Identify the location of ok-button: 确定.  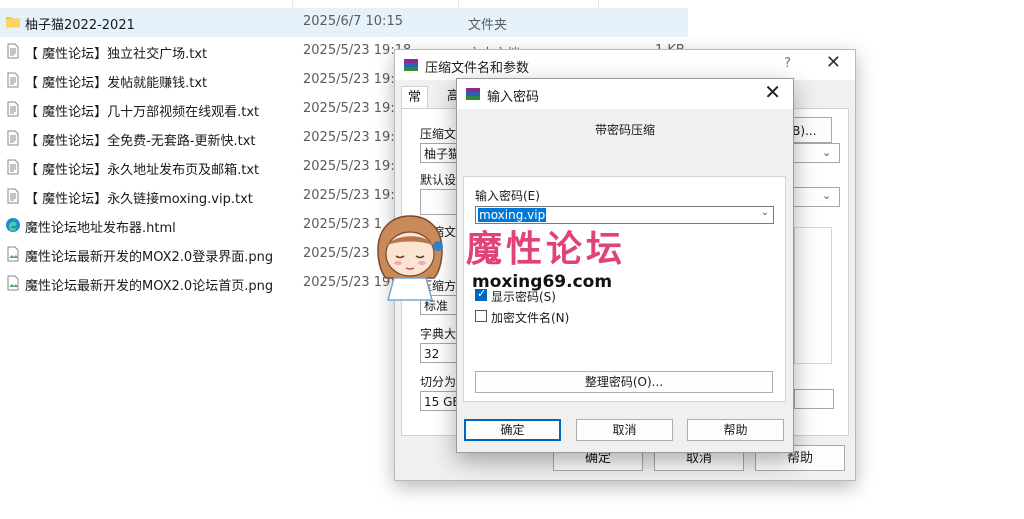
(512, 430).